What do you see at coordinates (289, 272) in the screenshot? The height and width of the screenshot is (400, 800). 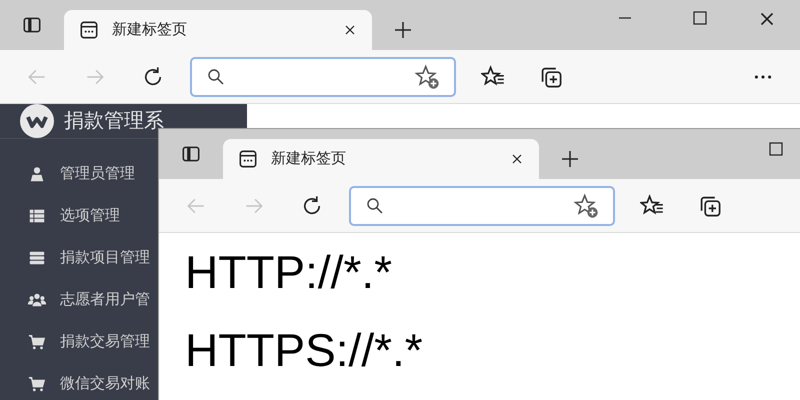 I see `url-pattern-text: HTTP://*.*` at bounding box center [289, 272].